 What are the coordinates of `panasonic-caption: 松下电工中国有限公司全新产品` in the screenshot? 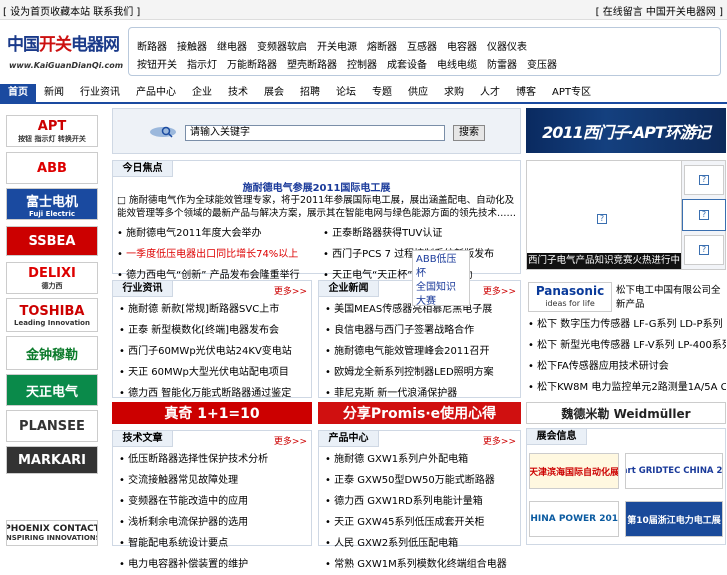 It's located at (670, 298).